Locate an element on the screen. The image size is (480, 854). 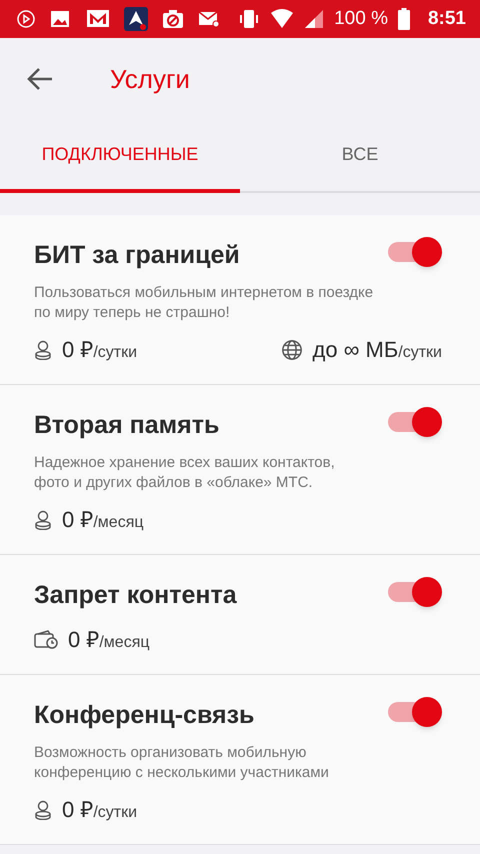
clock-time: 8:51 is located at coordinates (447, 18).